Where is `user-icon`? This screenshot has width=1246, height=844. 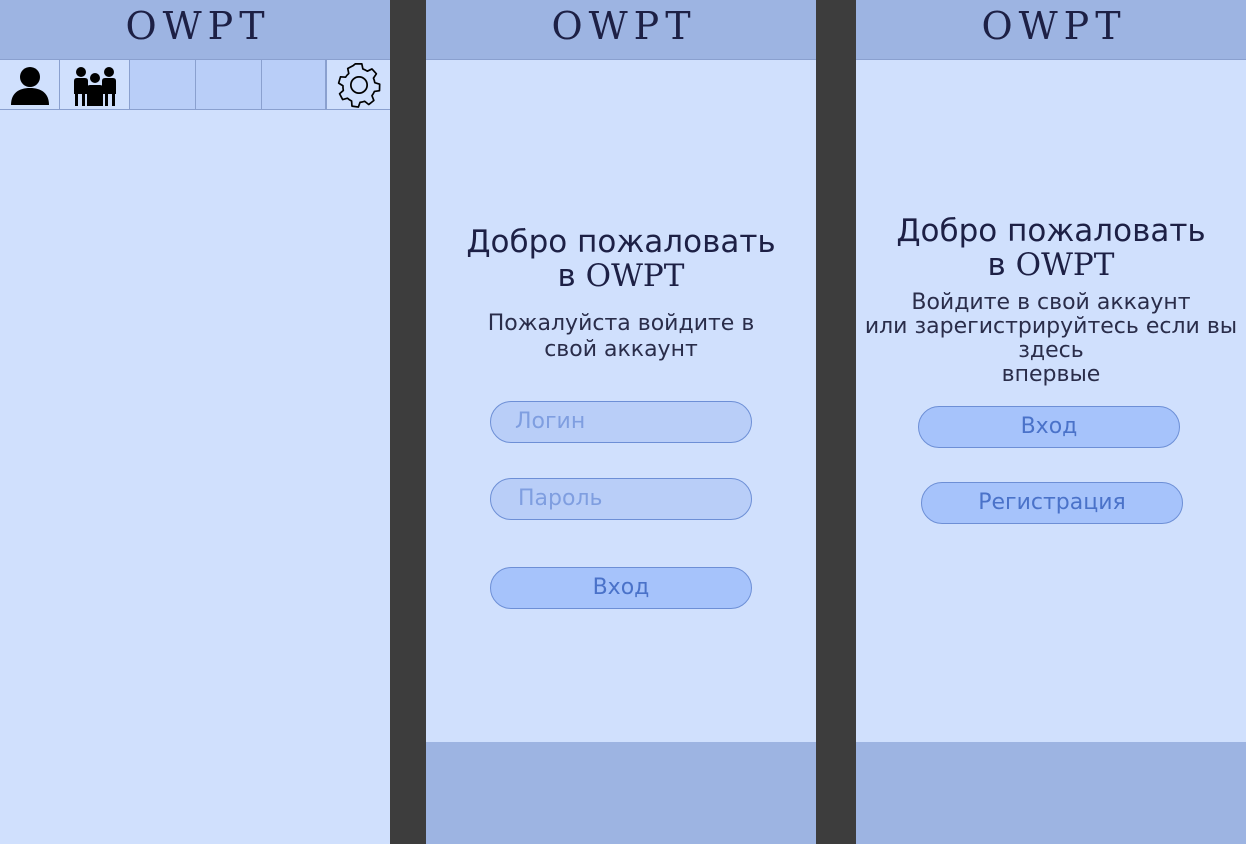 user-icon is located at coordinates (29, 85).